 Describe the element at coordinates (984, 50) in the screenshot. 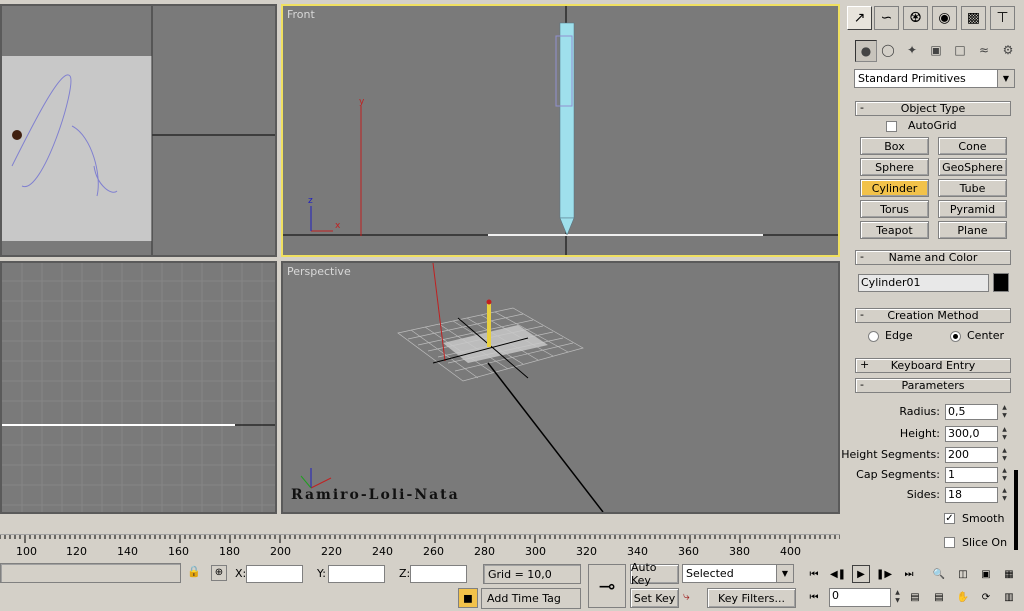

I see `spacewarps-icon: ≈` at that location.